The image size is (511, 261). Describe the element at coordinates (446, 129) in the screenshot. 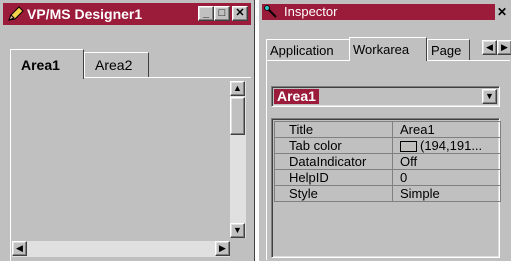

I see `property-value: Area1` at that location.